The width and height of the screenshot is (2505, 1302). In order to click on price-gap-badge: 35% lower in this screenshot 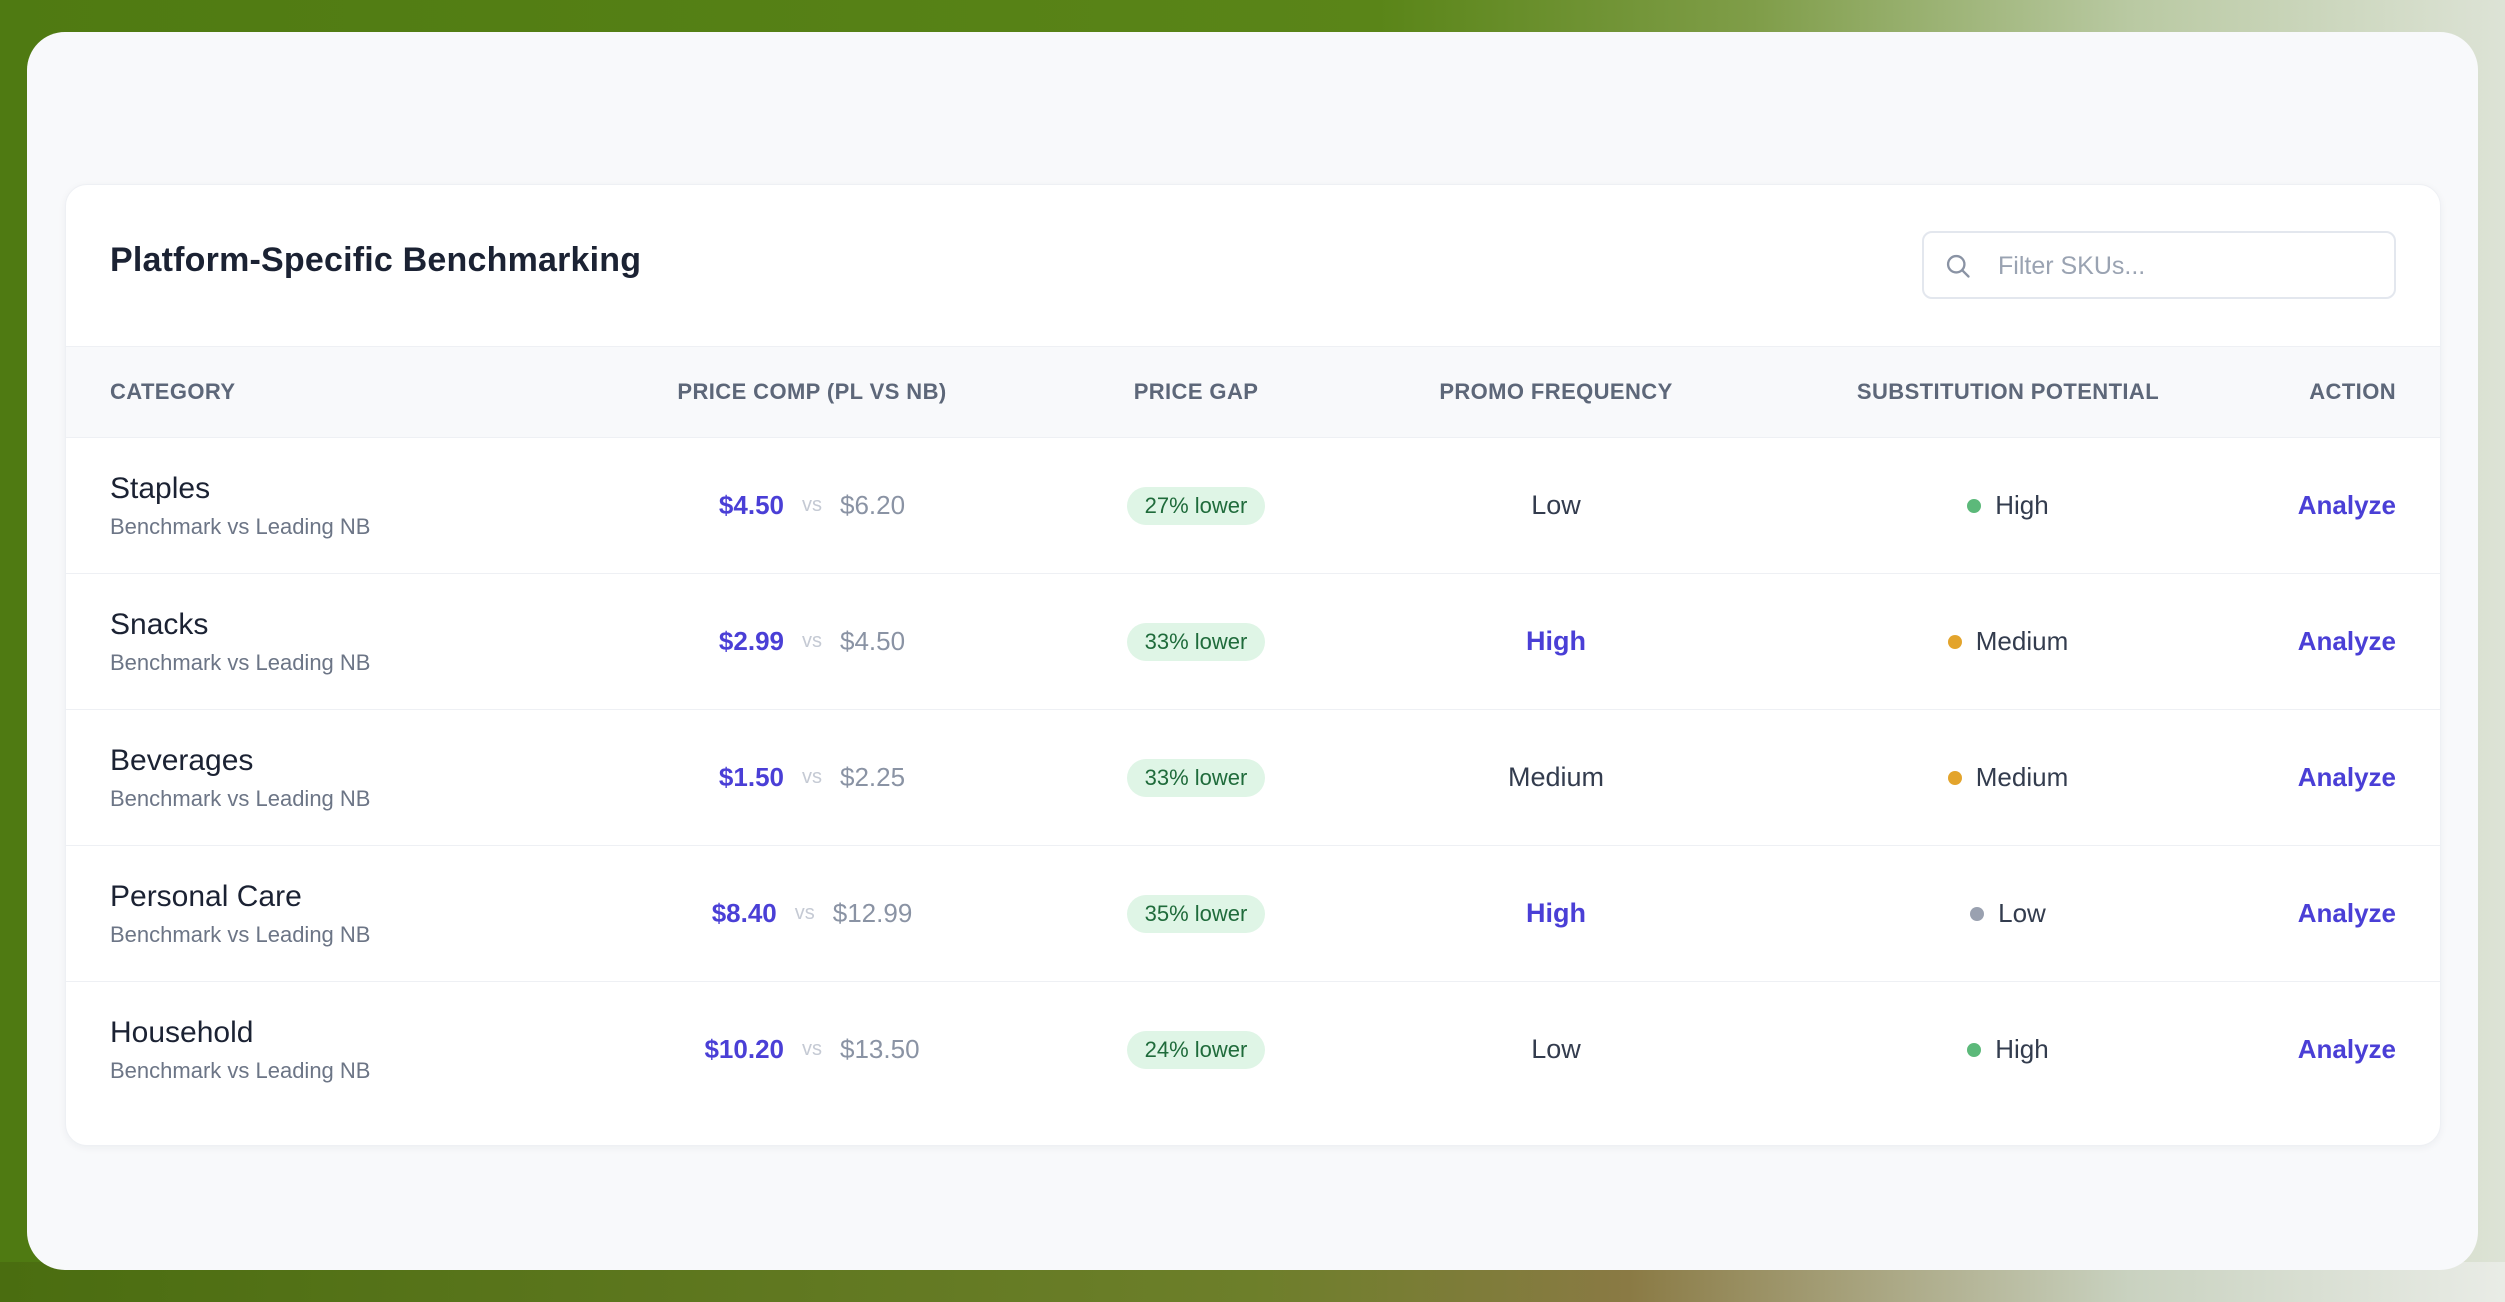, I will do `click(1196, 913)`.